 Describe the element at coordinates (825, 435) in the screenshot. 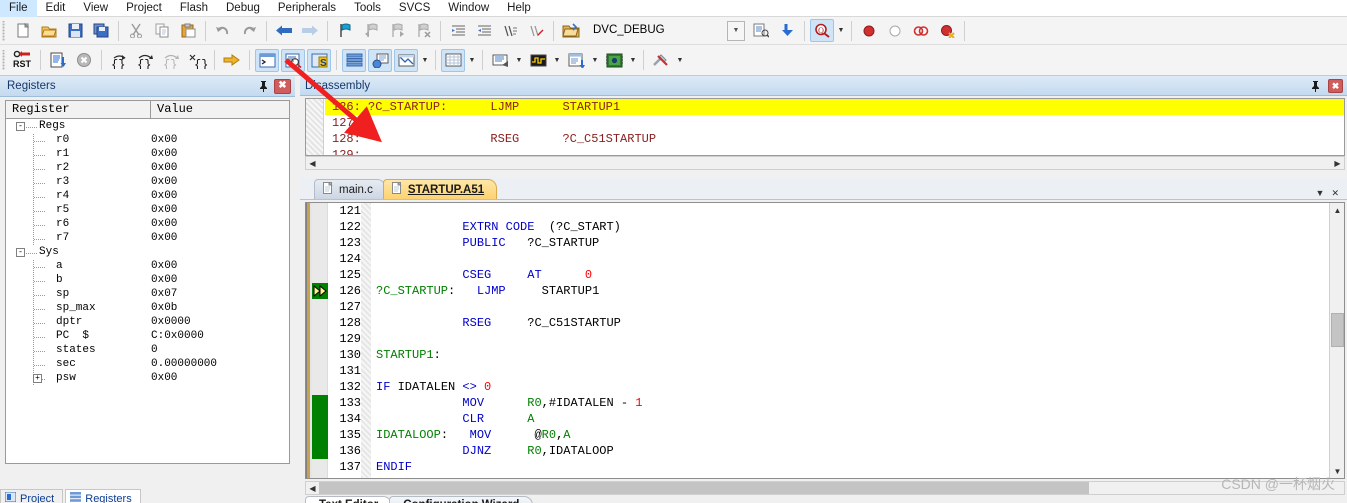

I see `editor-line: 135 IDATALOOP: MOV @R0,A` at that location.